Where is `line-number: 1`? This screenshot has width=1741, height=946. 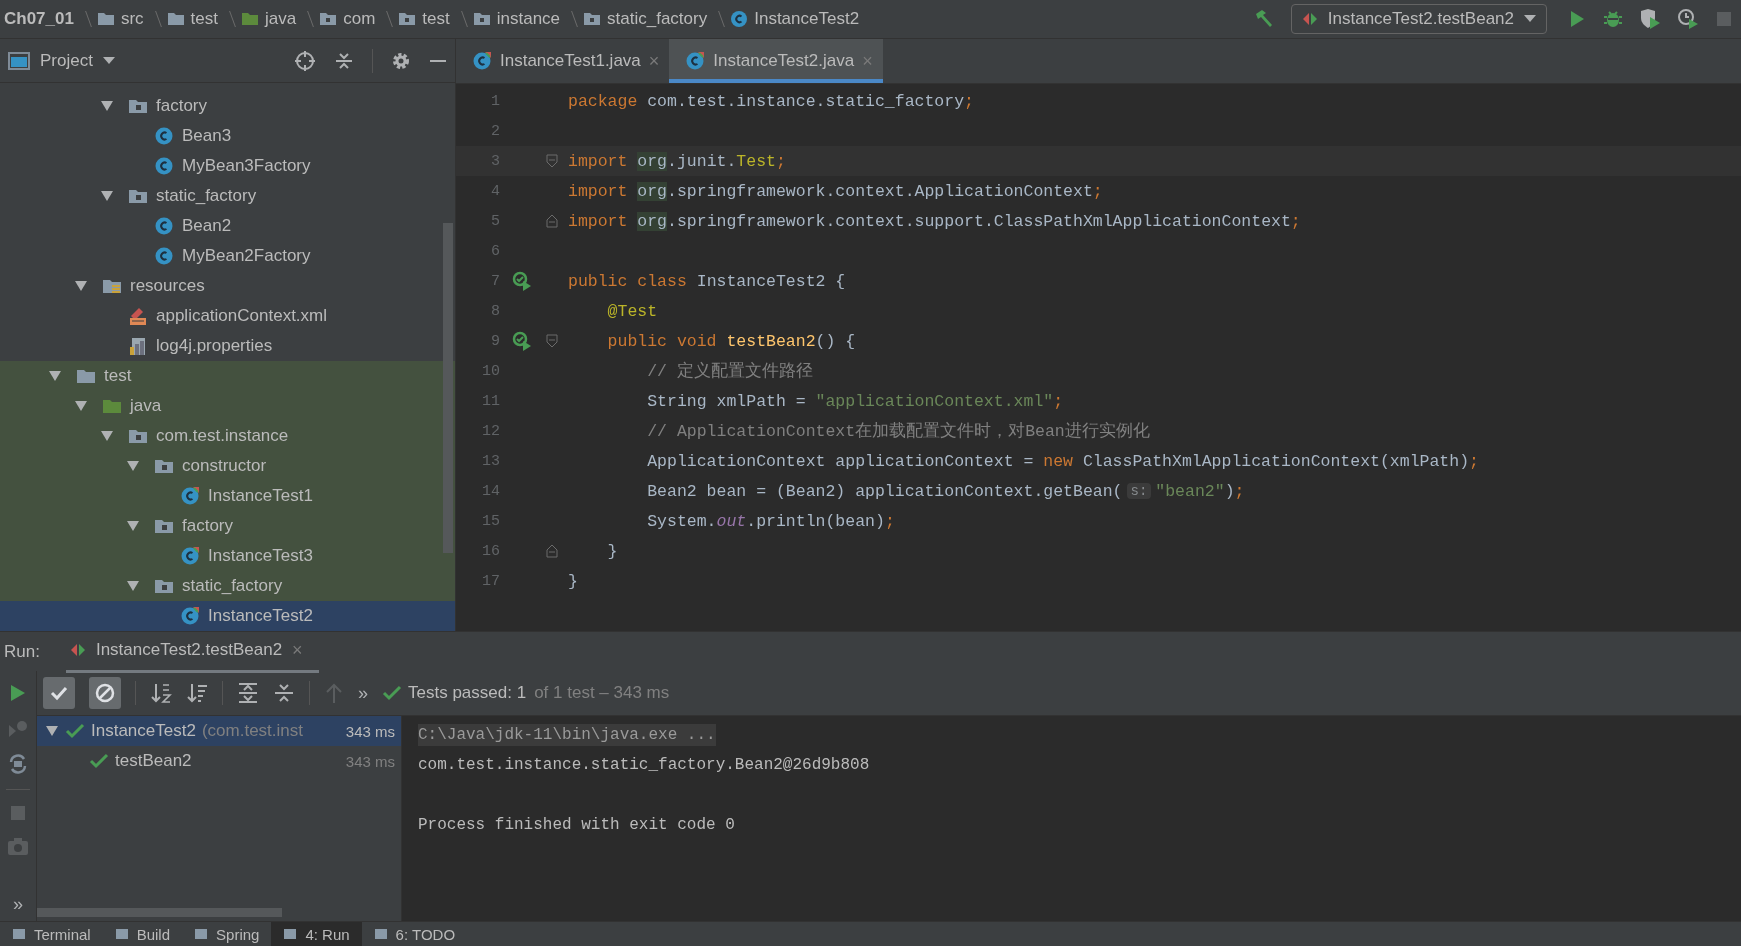
line-number: 1 is located at coordinates (495, 101).